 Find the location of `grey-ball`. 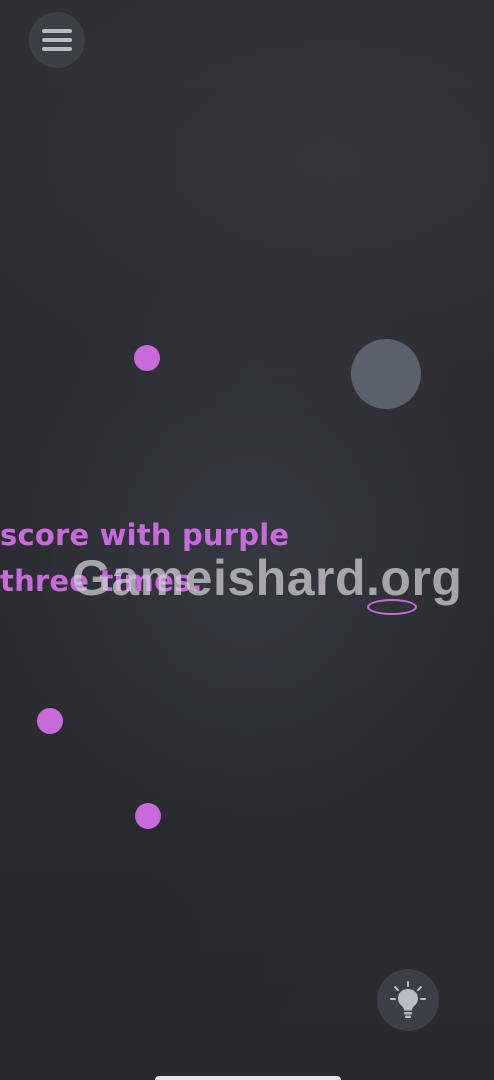

grey-ball is located at coordinates (386, 374).